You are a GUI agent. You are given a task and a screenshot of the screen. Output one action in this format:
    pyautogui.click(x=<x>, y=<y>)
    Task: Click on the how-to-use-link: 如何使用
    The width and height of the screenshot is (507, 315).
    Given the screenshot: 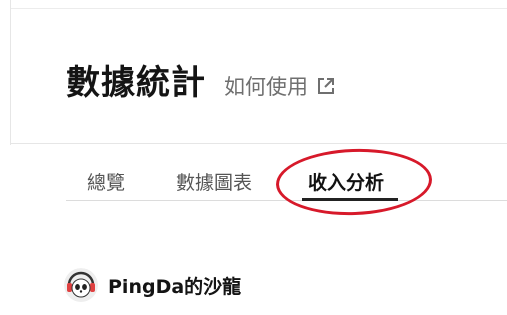 What is the action you would take?
    pyautogui.click(x=280, y=86)
    